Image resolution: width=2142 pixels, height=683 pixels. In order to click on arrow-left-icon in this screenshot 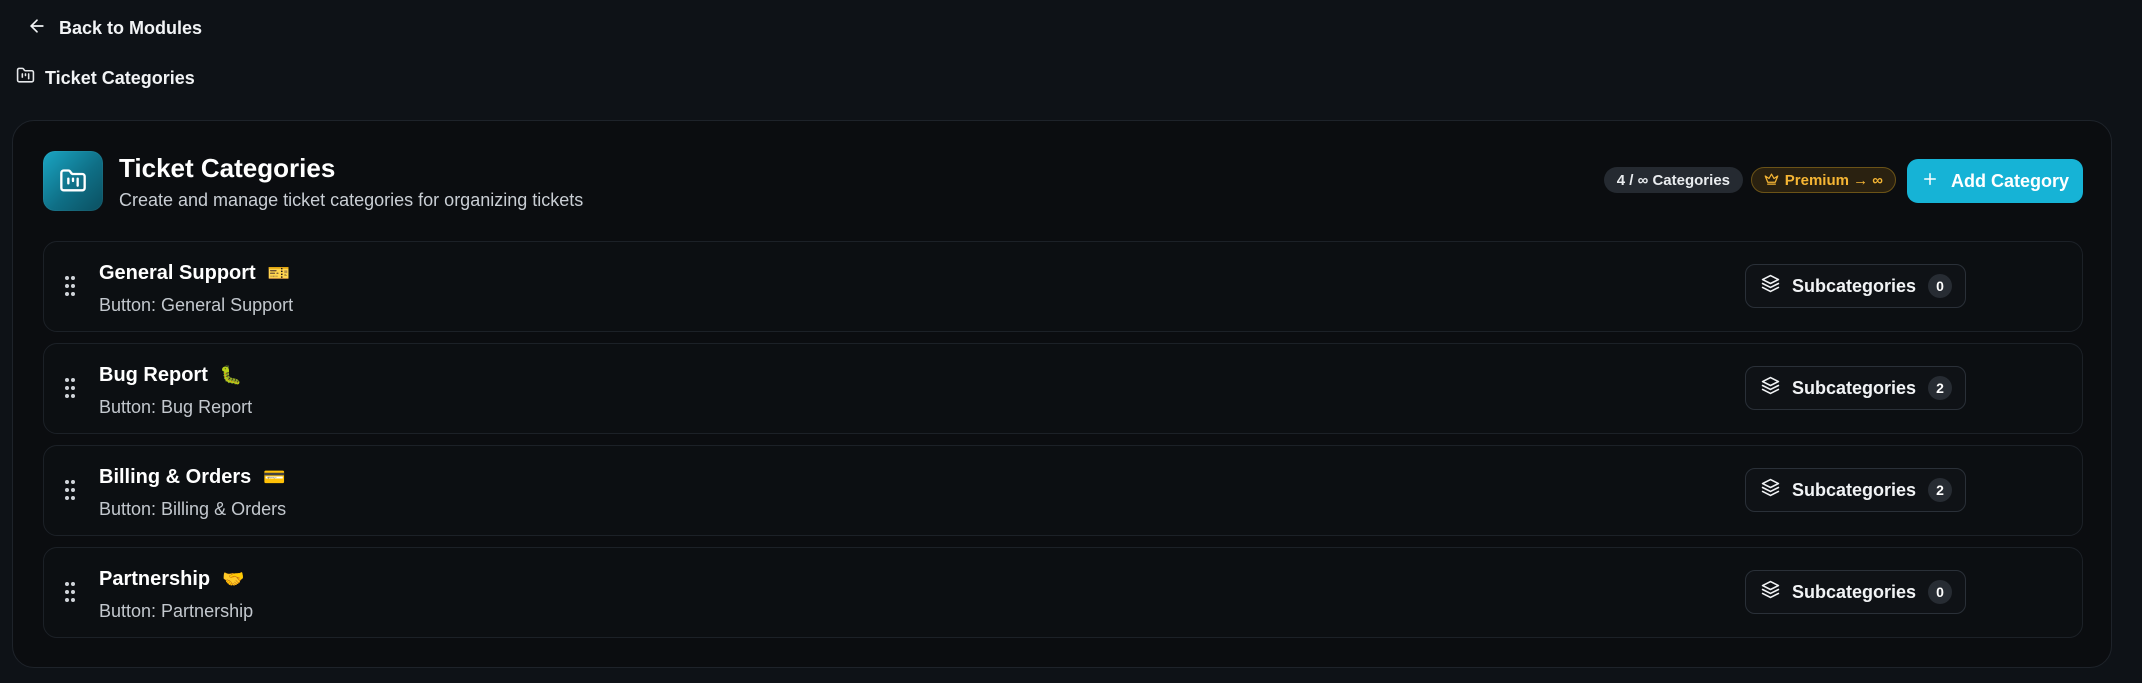, I will do `click(37, 28)`.